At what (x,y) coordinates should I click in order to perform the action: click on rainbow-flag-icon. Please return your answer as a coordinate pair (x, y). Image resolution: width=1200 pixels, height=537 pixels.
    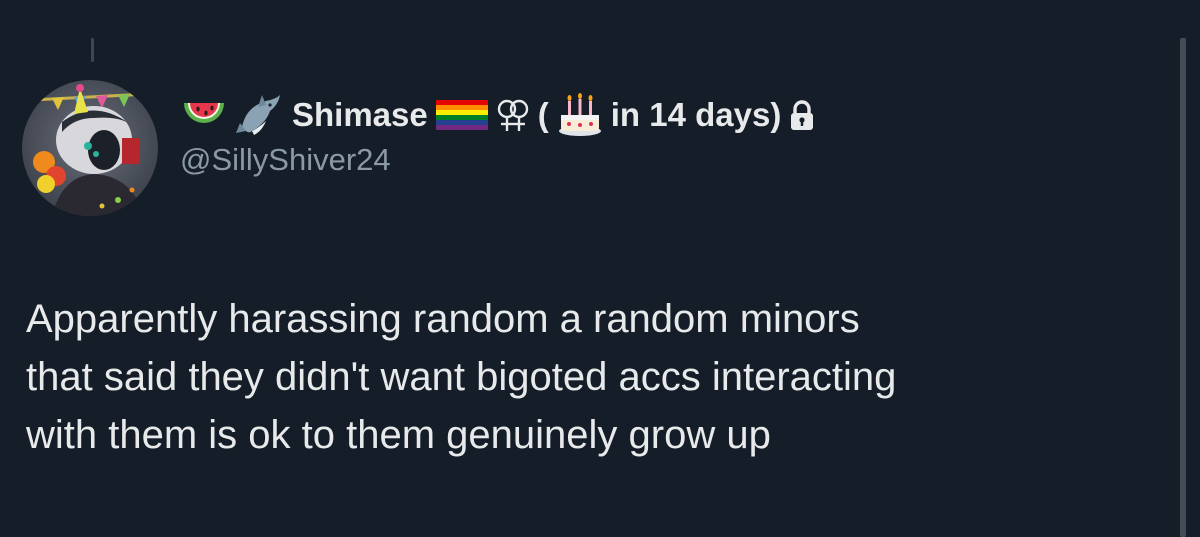
    Looking at the image, I should click on (461, 115).